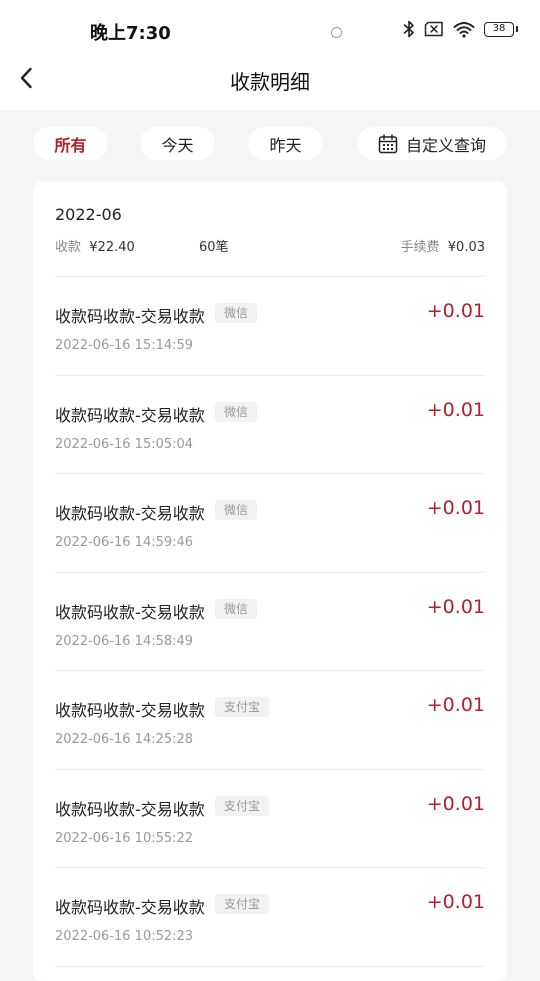 The height and width of the screenshot is (981, 540). I want to click on transaction-time: 2022-06-16 14:25:28, so click(124, 739).